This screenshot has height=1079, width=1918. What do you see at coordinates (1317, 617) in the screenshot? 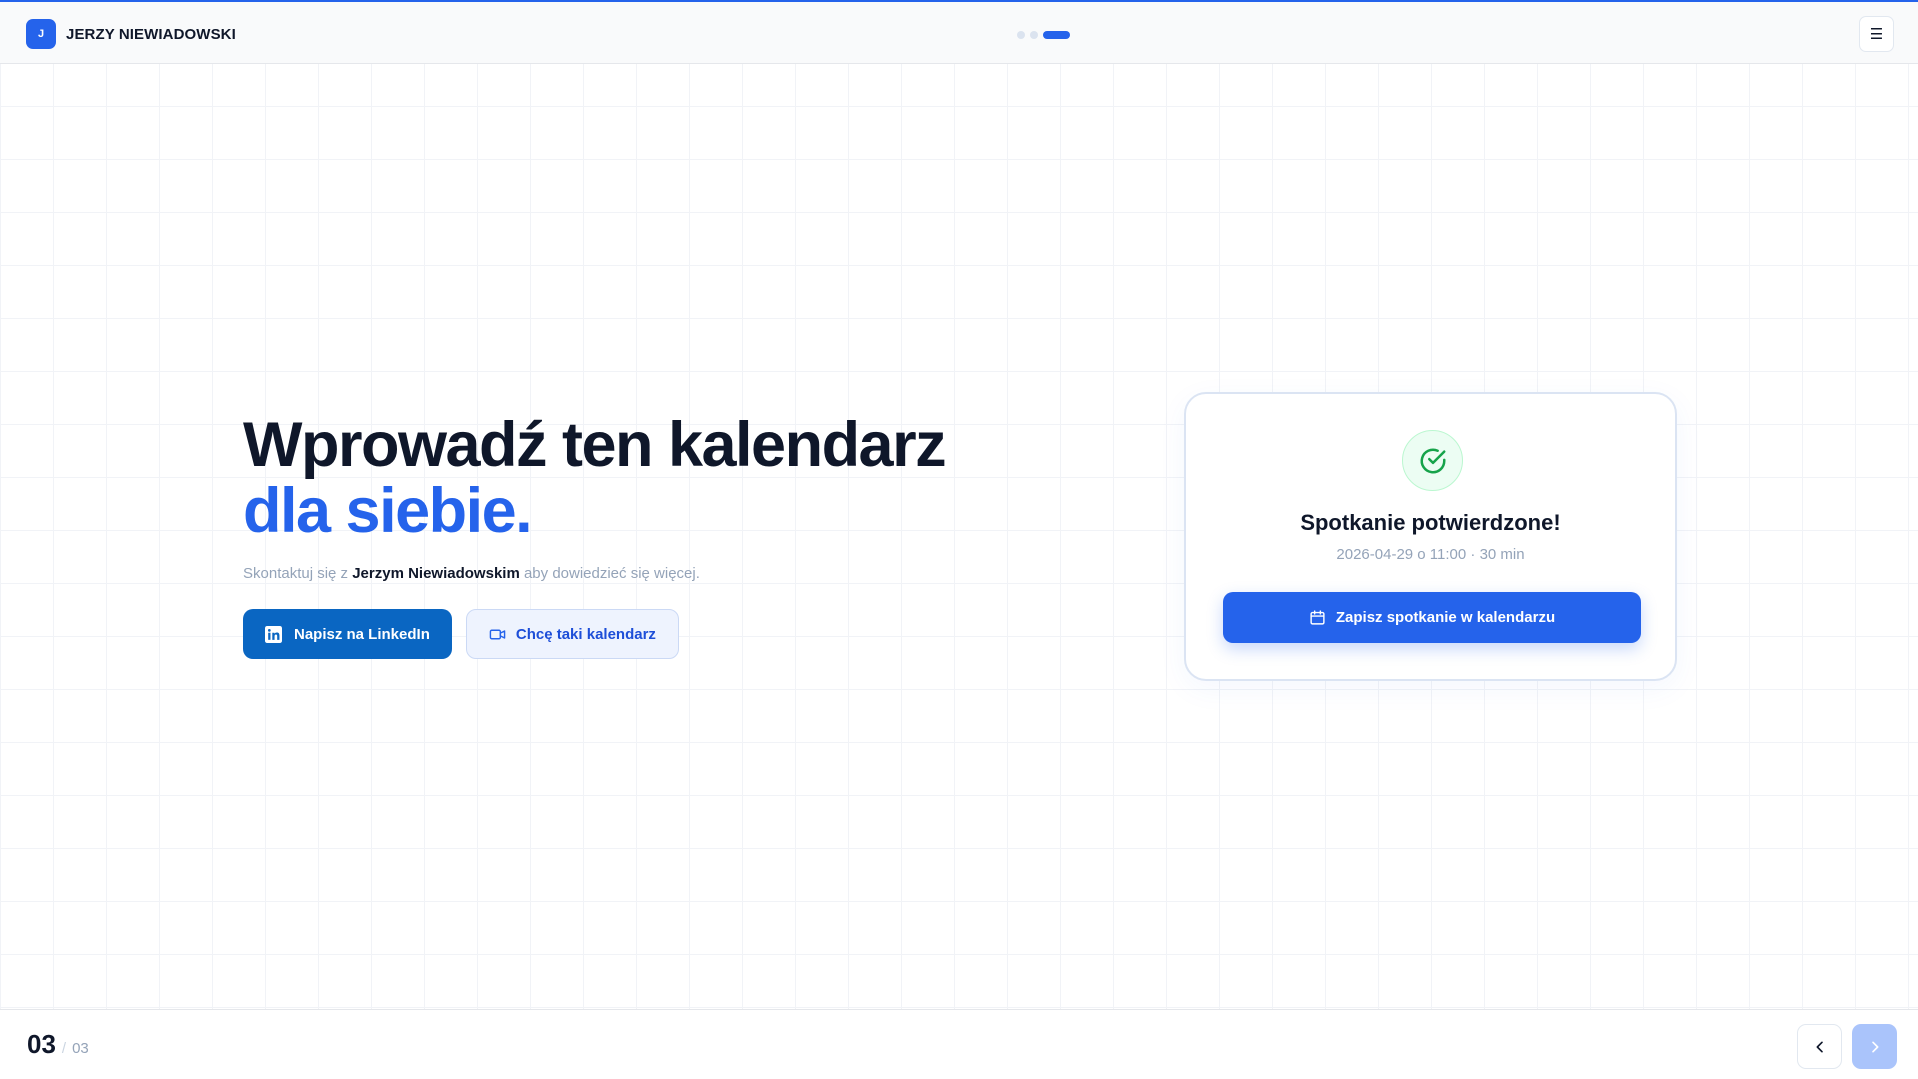
I see `calendar-icon` at bounding box center [1317, 617].